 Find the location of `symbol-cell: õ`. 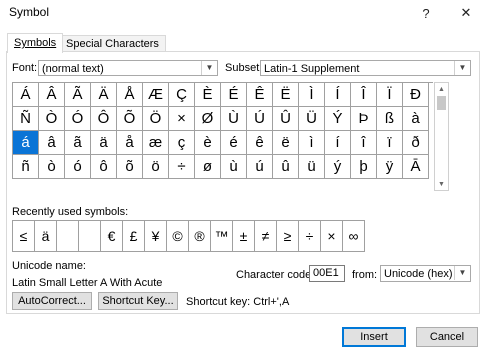

symbol-cell: õ is located at coordinates (130, 167).